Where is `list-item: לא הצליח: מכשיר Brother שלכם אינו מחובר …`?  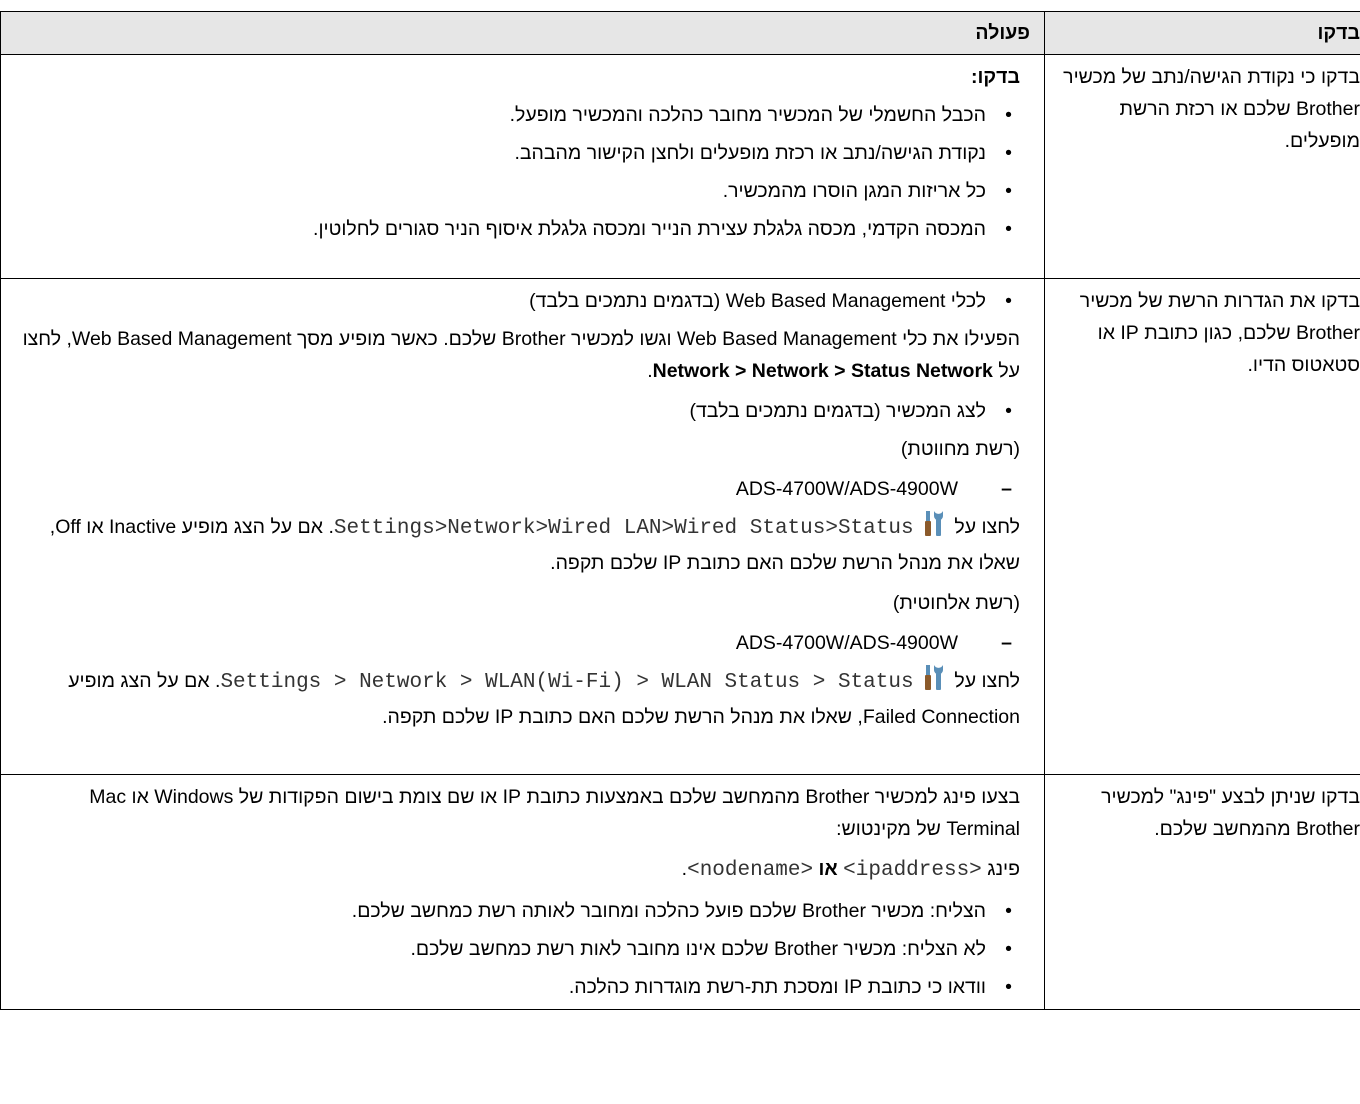 list-item: לא הצליח: מכשיר Brother שלכם אינו מחובר … is located at coordinates (515, 949).